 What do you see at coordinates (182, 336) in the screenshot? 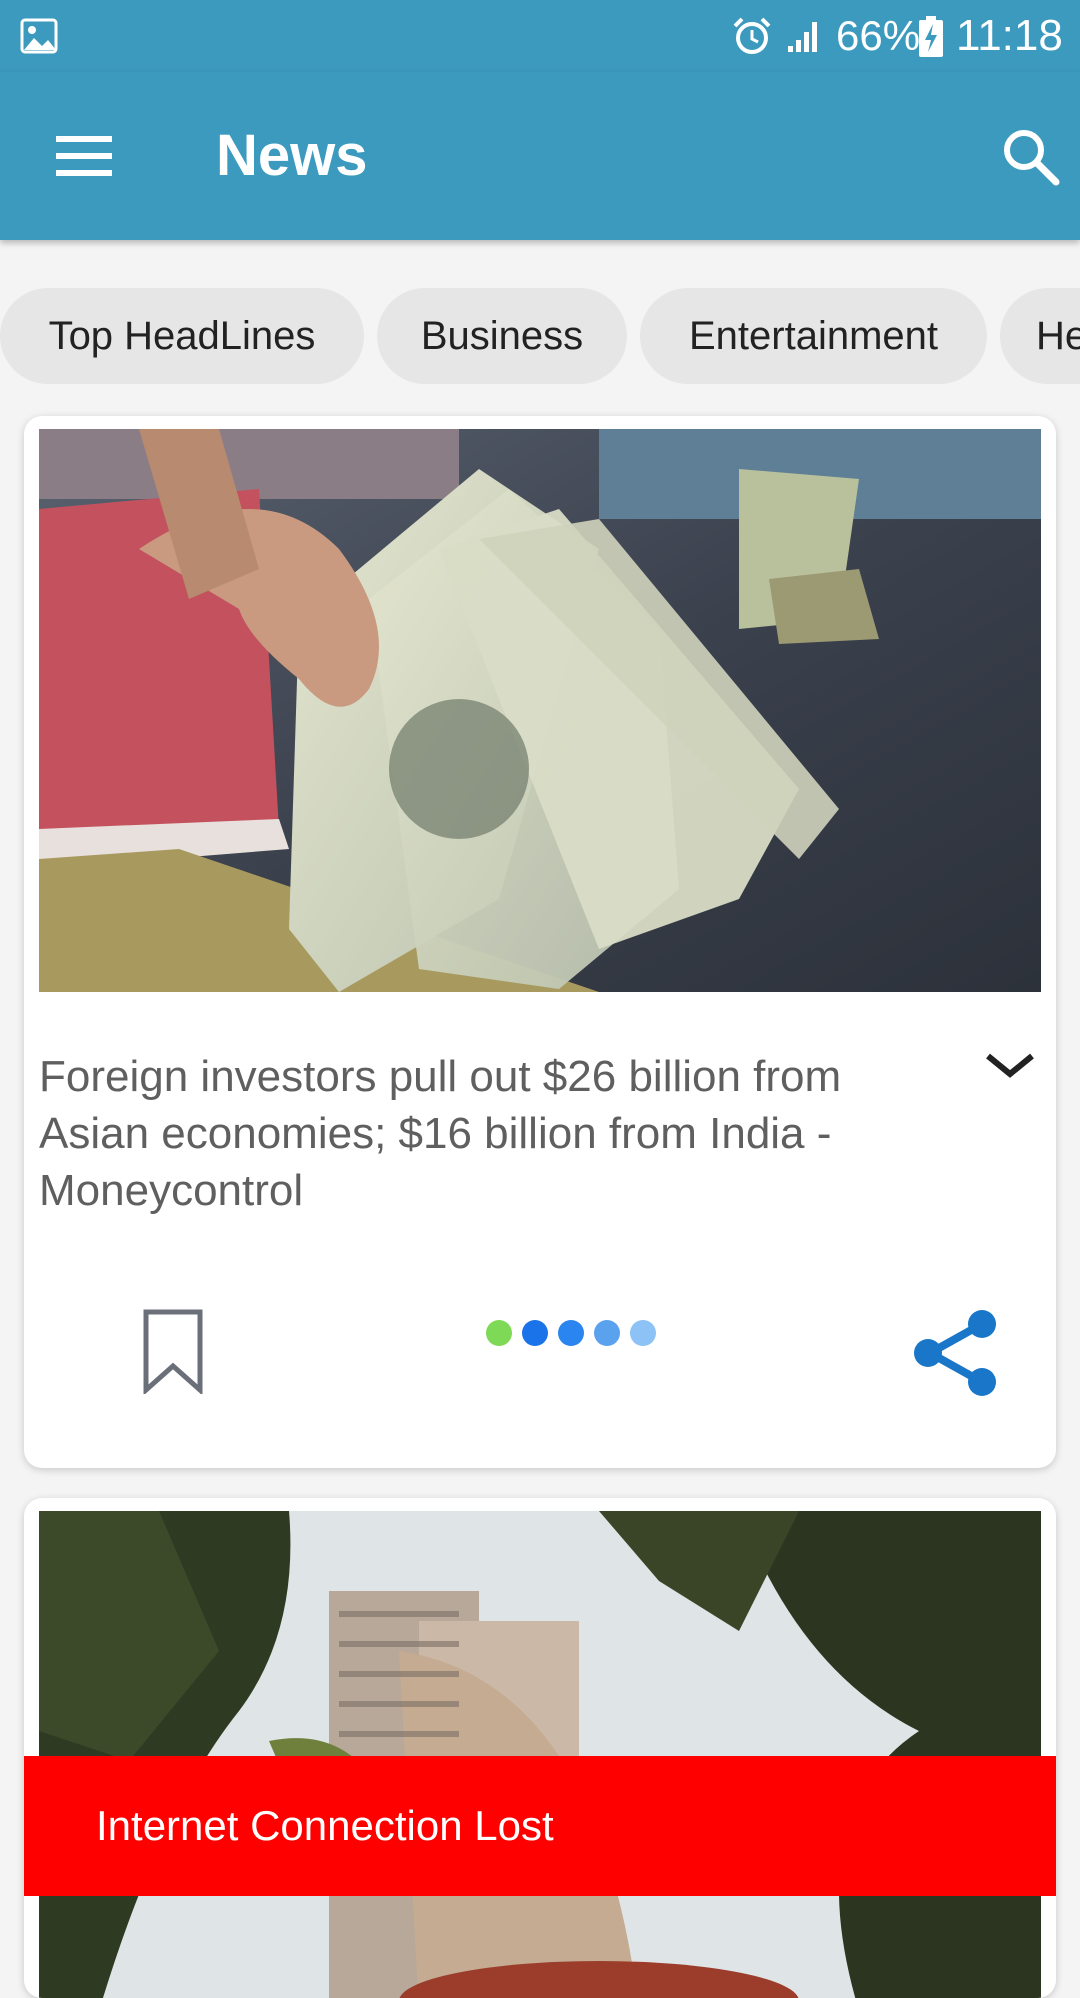
I see `chip-top-headlines: Top HeadLines` at bounding box center [182, 336].